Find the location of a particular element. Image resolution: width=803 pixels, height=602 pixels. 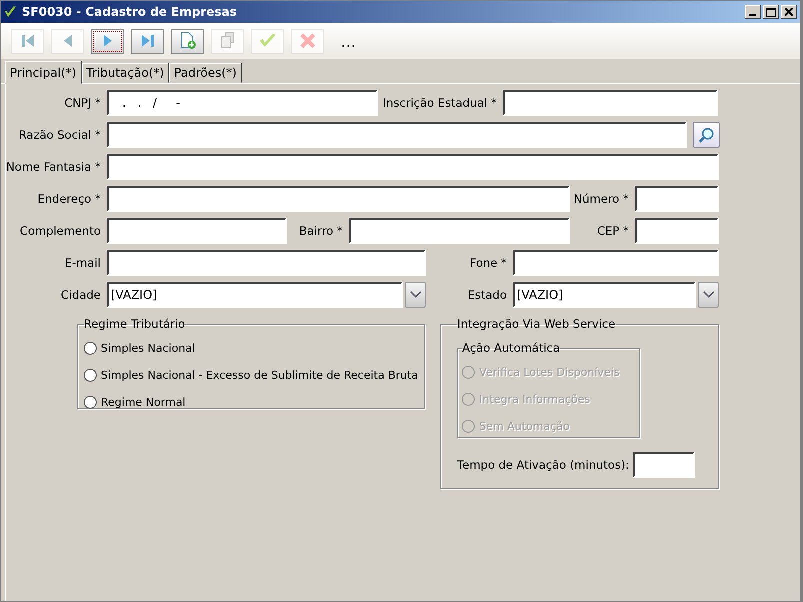

group-title: Regime Tributário is located at coordinates (135, 324).